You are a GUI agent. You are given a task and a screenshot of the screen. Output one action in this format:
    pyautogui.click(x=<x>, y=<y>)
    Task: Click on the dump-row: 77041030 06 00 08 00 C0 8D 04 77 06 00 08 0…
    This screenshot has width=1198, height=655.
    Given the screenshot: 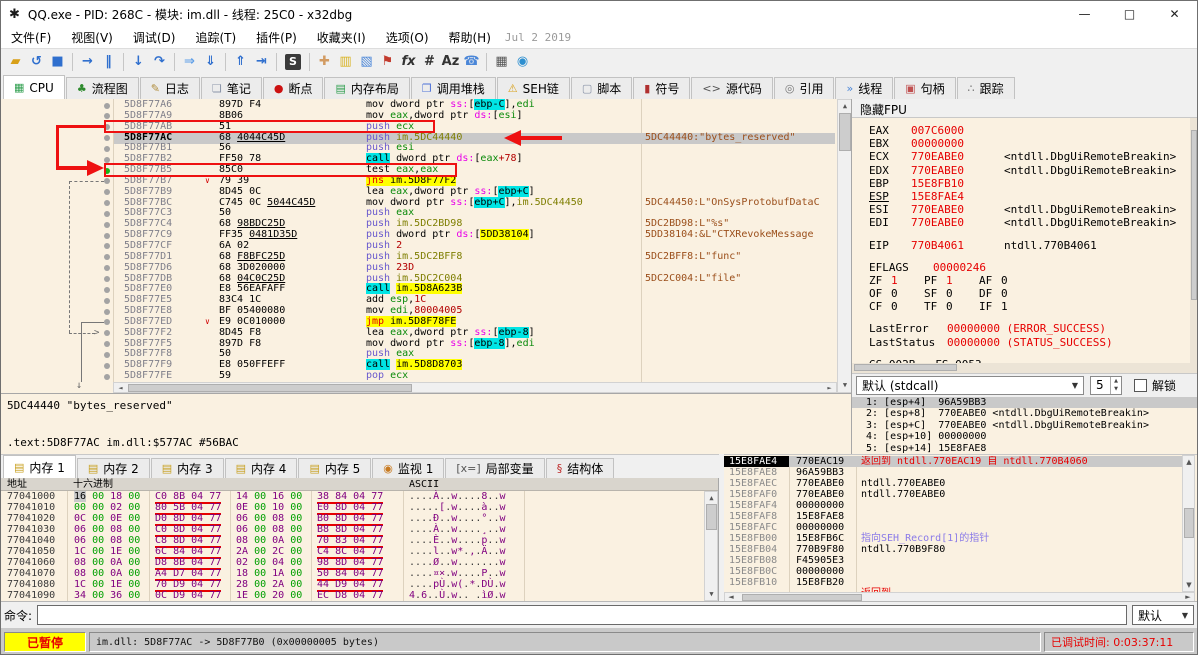 What is the action you would take?
    pyautogui.click(x=352, y=530)
    